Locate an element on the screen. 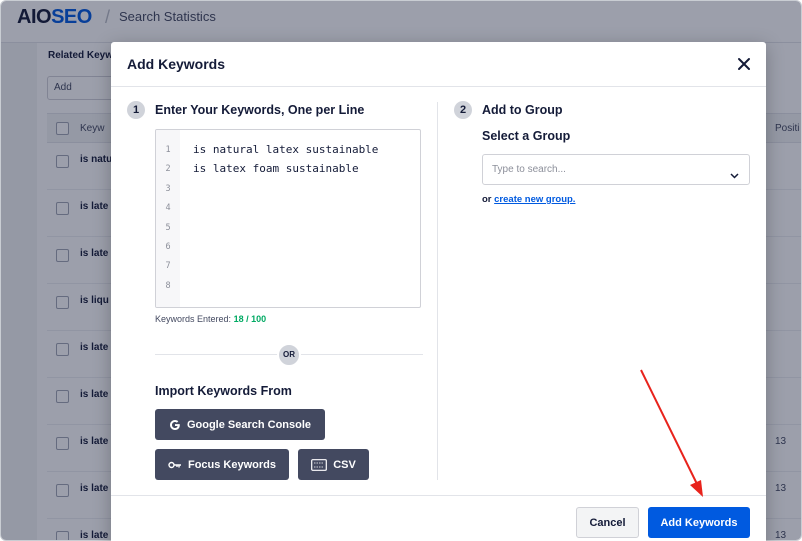 Image resolution: width=802 pixels, height=541 pixels. keywords-count: Keywords Entered: 18 / 100 is located at coordinates (210, 319).